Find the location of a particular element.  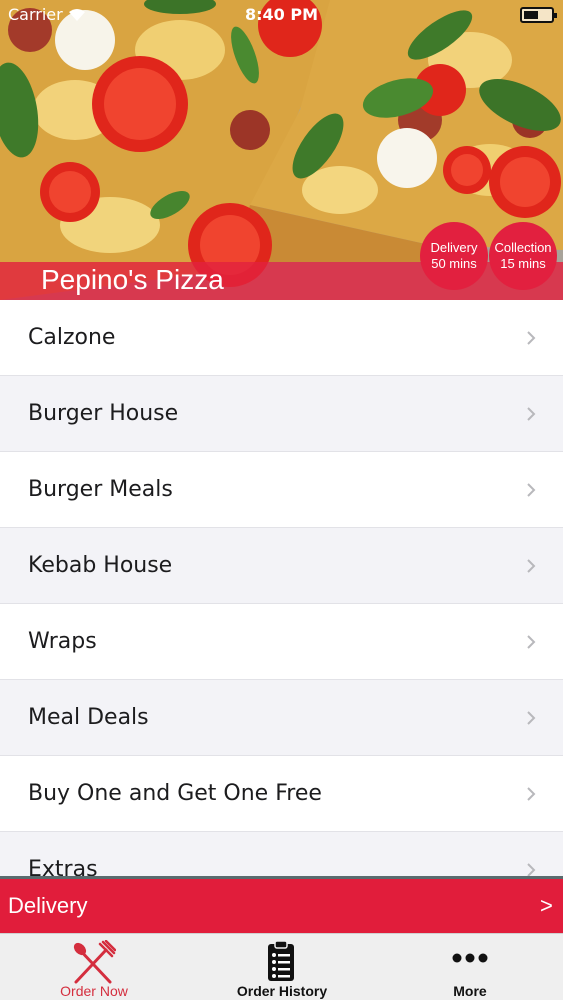

tab-label: More is located at coordinates (470, 991).